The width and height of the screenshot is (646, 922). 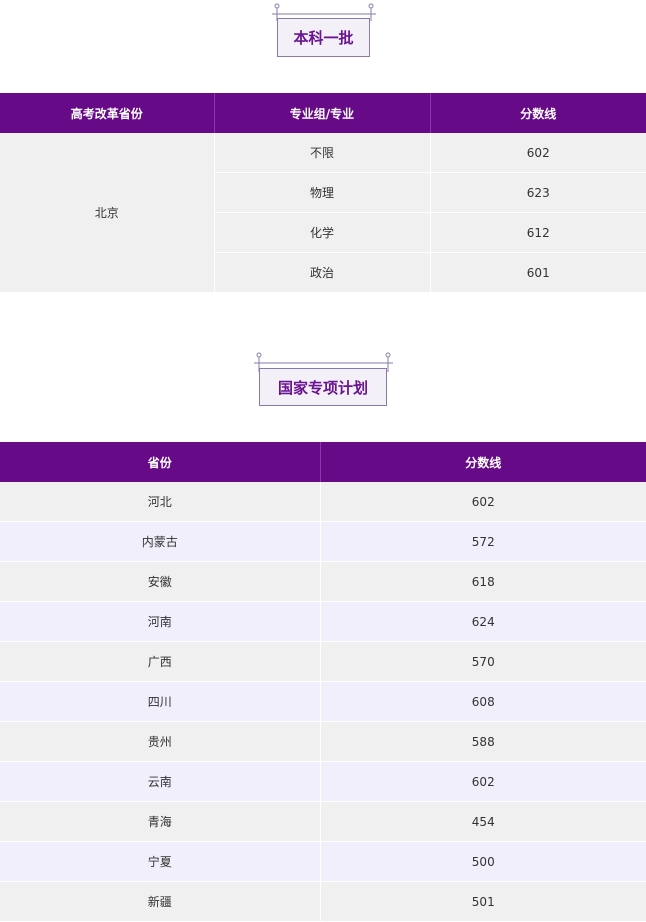 What do you see at coordinates (483, 701) in the screenshot?
I see `score-cell: 608` at bounding box center [483, 701].